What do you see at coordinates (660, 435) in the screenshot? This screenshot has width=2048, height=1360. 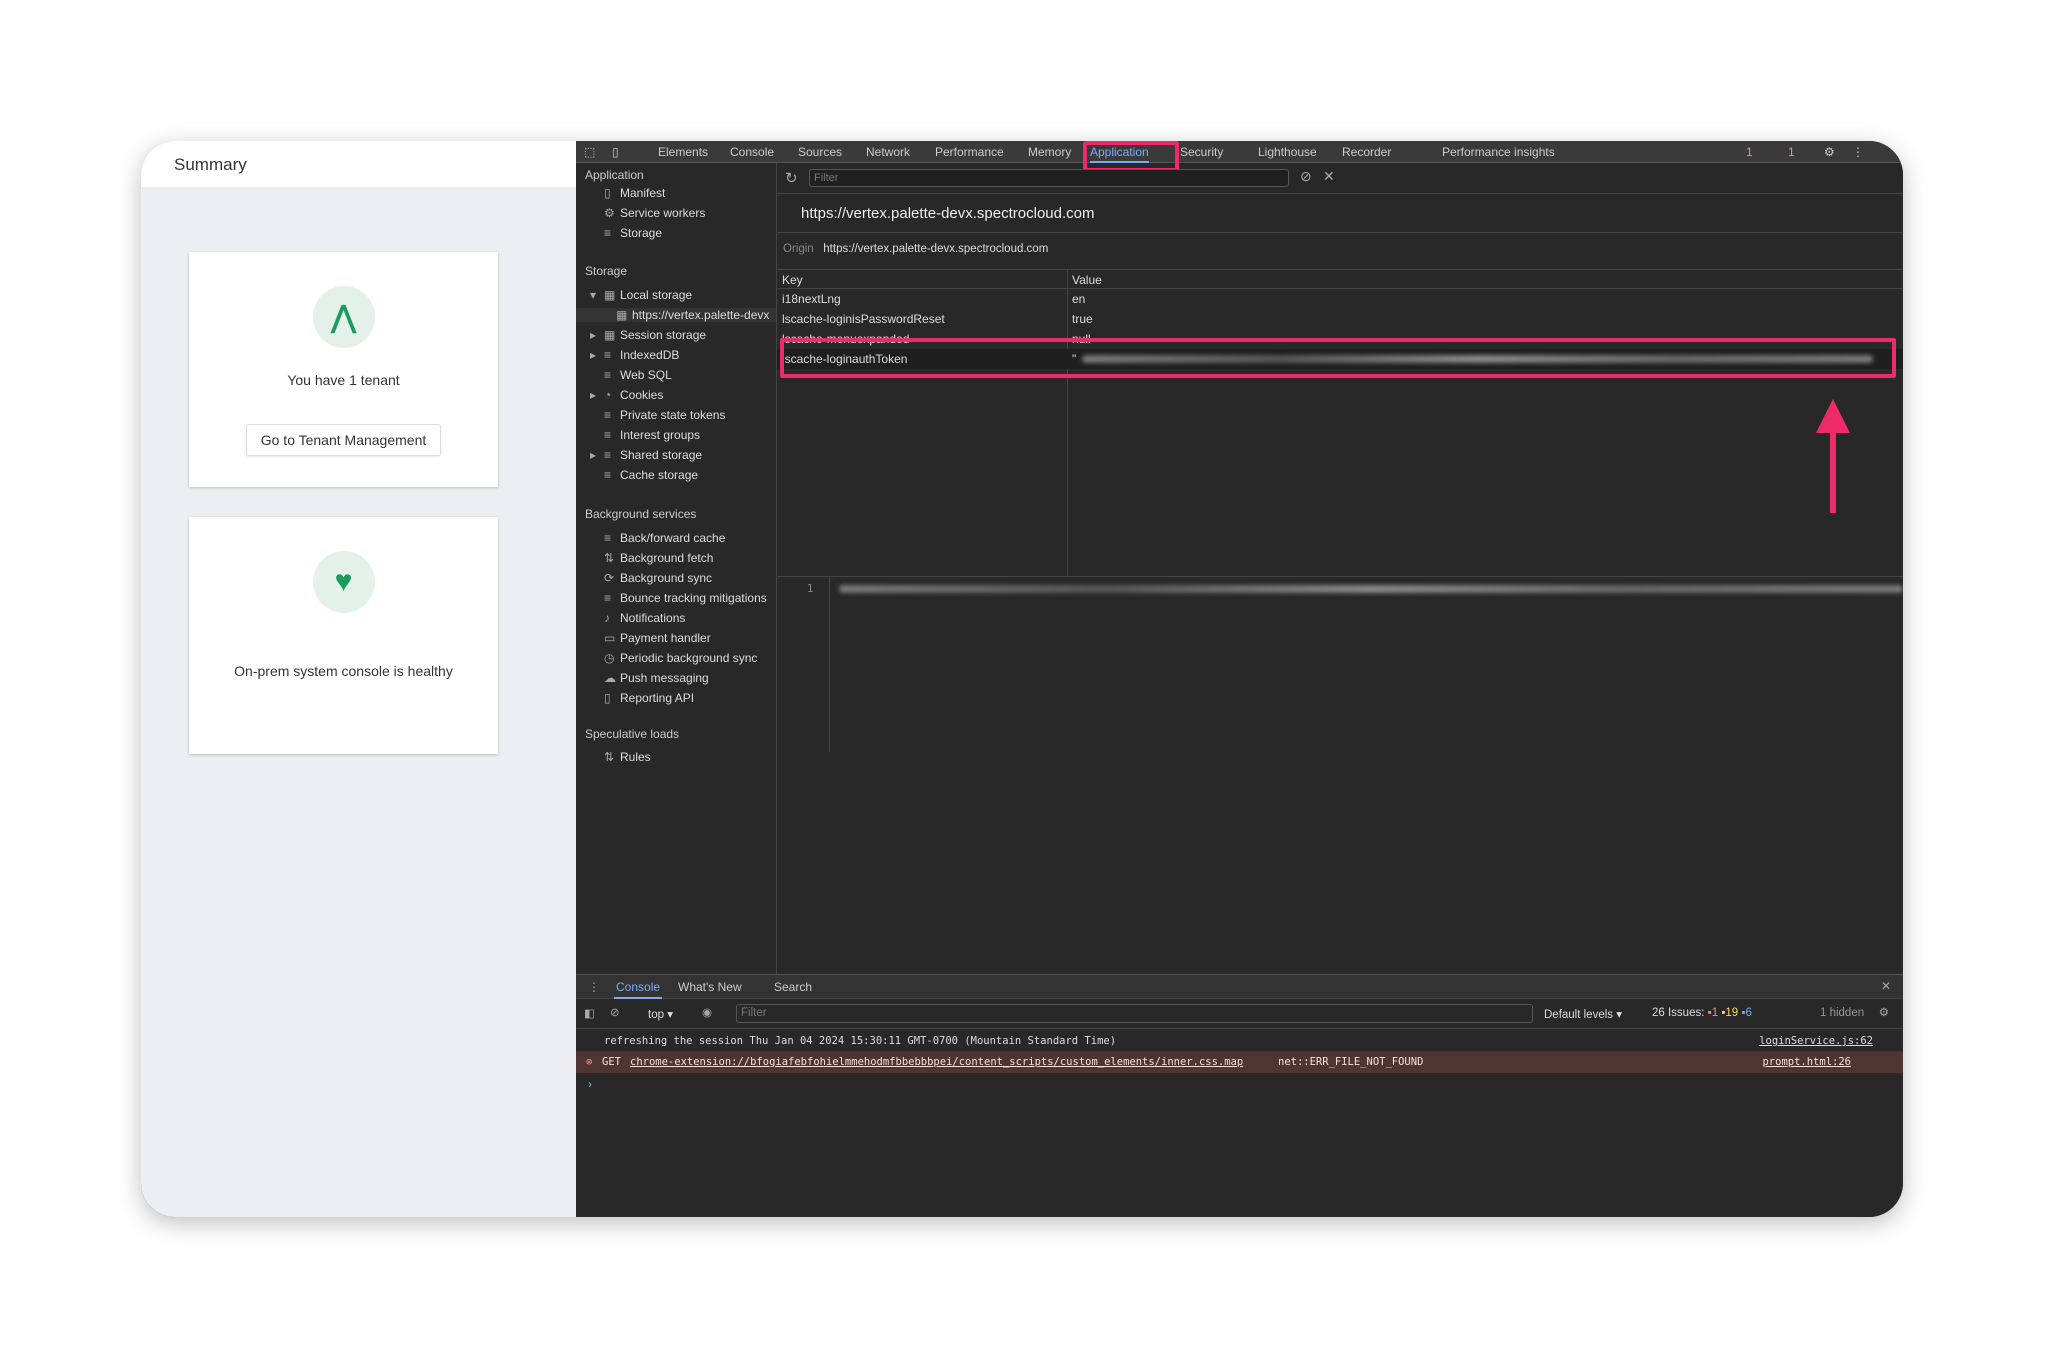 I see `label: Interest groups` at bounding box center [660, 435].